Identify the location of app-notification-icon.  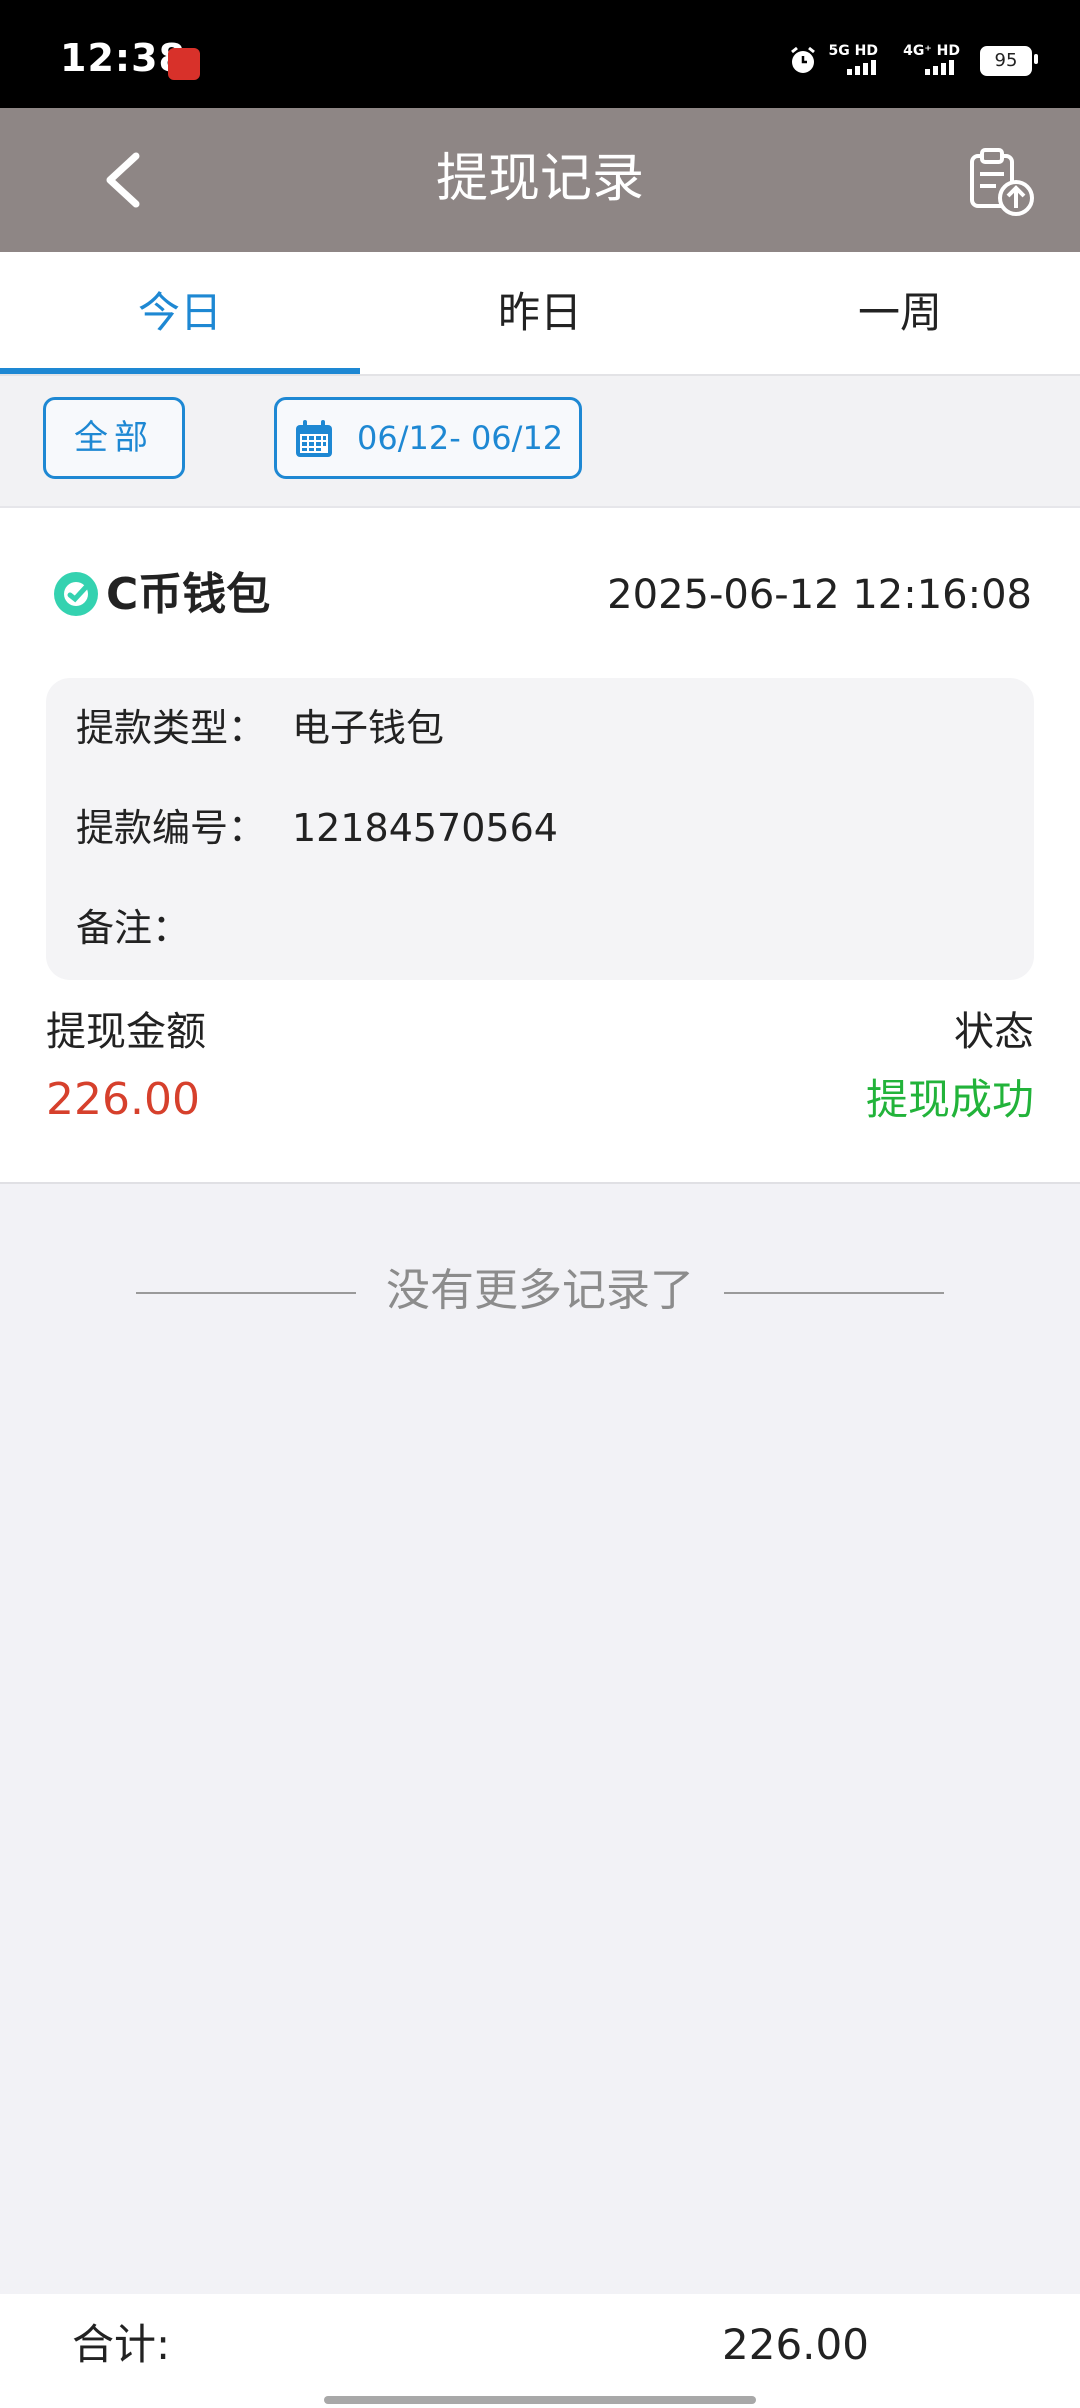
(184, 64).